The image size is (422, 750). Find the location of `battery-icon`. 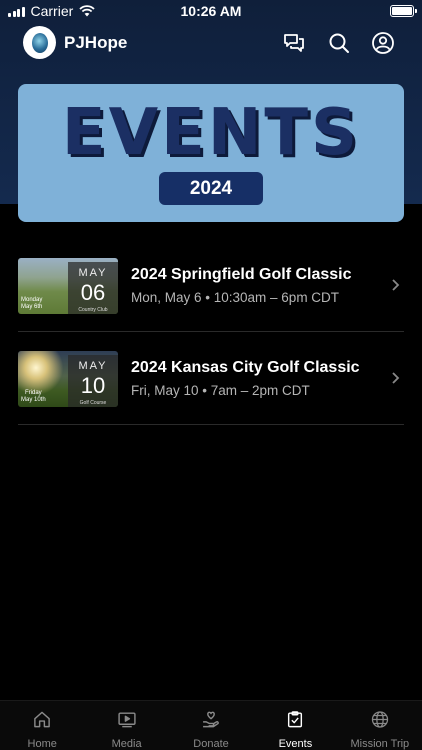

battery-icon is located at coordinates (403, 11).